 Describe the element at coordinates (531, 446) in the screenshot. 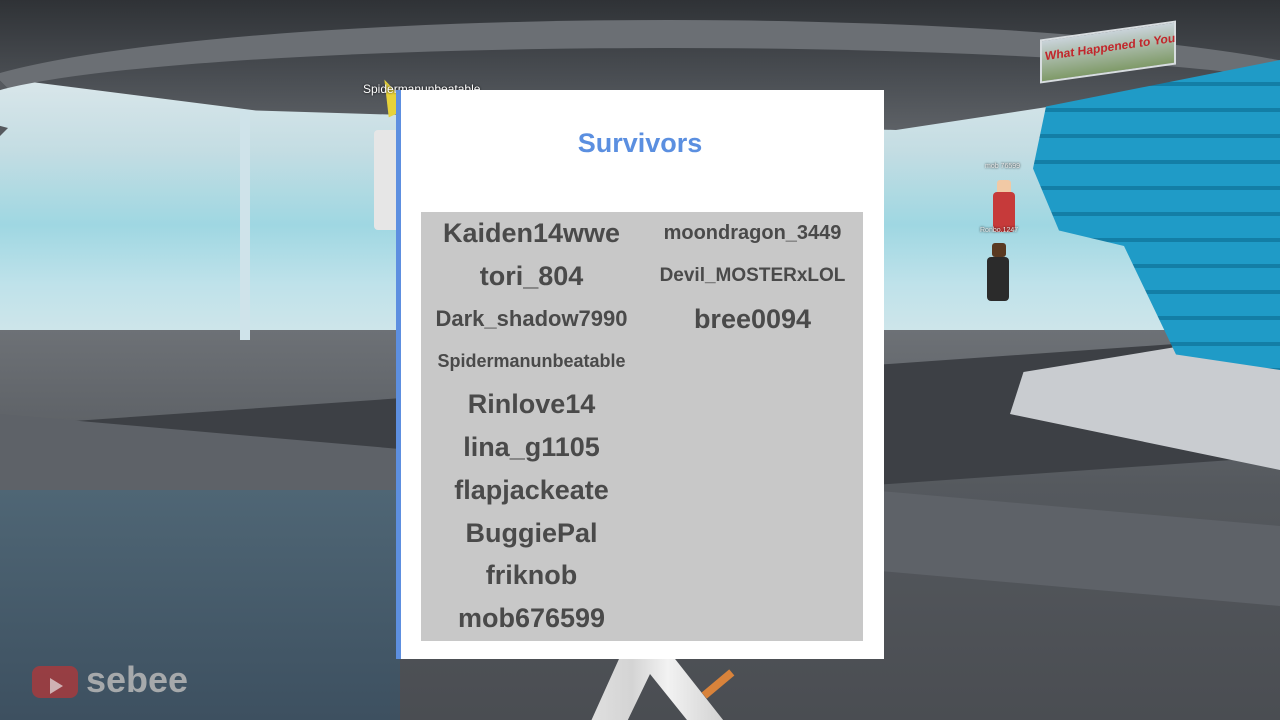

I see `survivor-name: lina_g1105` at that location.